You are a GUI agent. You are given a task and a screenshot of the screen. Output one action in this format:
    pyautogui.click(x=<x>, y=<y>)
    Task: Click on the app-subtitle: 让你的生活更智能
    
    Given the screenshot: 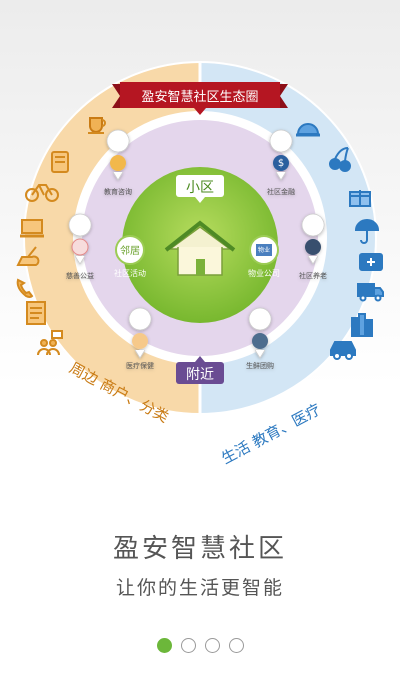 What is the action you would take?
    pyautogui.click(x=199, y=588)
    